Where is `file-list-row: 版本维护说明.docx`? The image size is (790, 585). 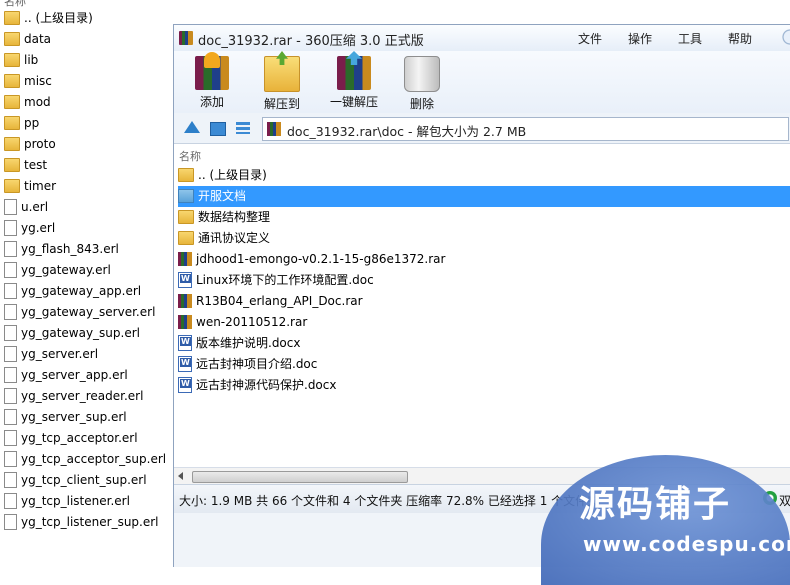 file-list-row: 版本维护说明.docx is located at coordinates (484, 343).